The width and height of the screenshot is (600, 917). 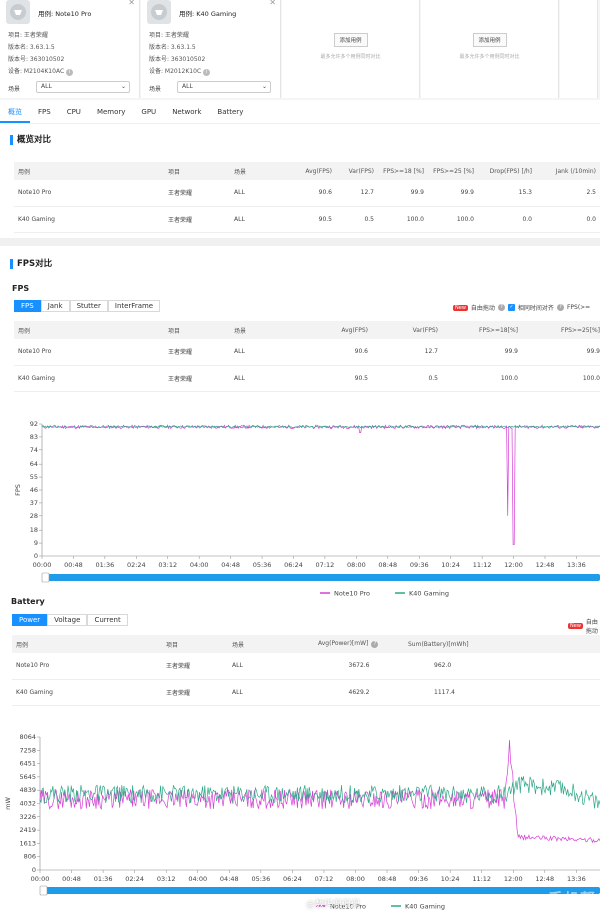 I want to click on col-header: FPS>=18 [%], so click(x=403, y=171).